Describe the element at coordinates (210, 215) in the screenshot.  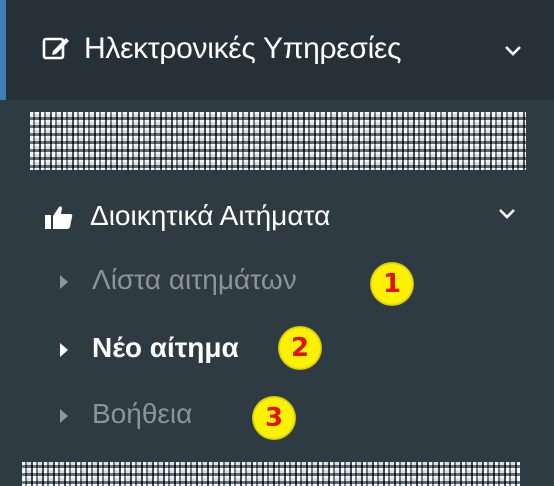
I see `group-title: Διοικητικά Αιτήματα` at that location.